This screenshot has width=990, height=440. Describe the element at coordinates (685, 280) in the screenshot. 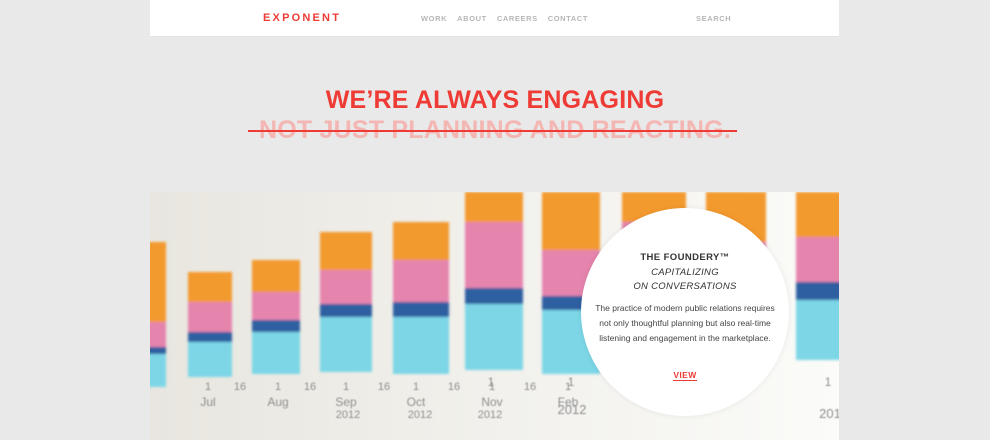

I see `feature-subtitle: CAPITALIZING ON CONVERSATIONS` at that location.